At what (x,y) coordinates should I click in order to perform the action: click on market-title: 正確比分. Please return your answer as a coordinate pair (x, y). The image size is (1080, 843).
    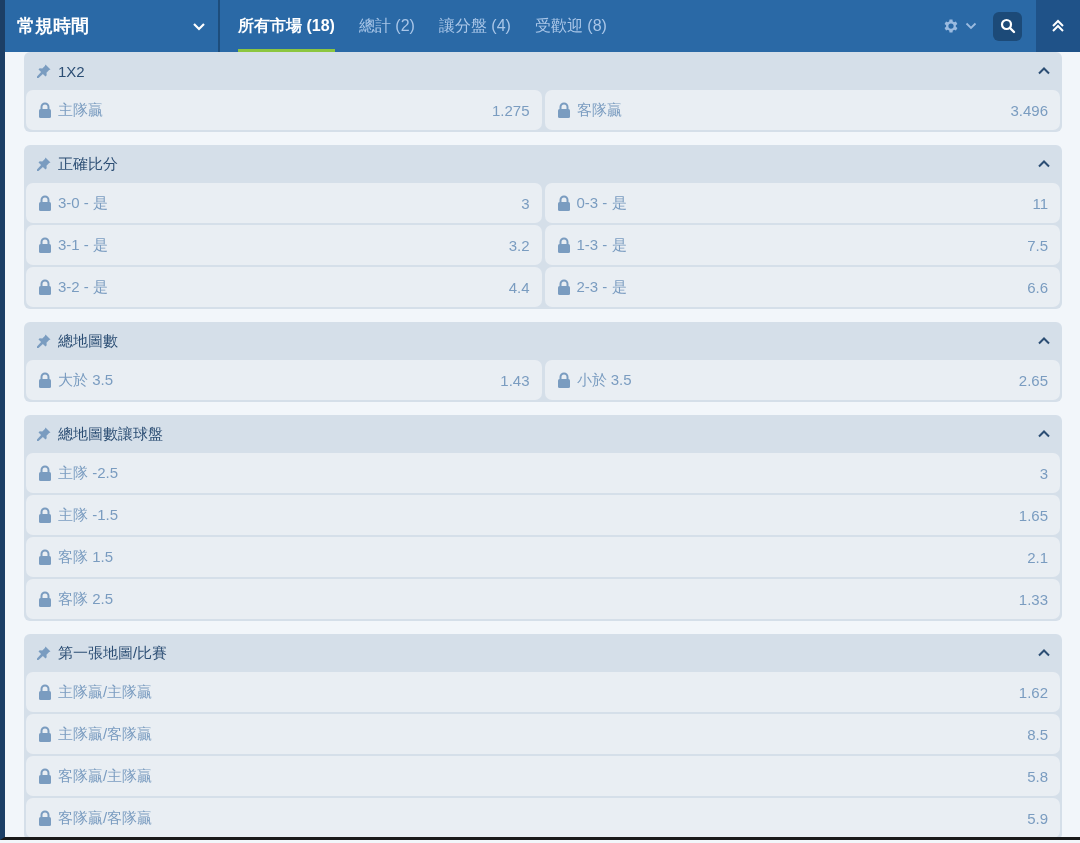
    Looking at the image, I should click on (88, 164).